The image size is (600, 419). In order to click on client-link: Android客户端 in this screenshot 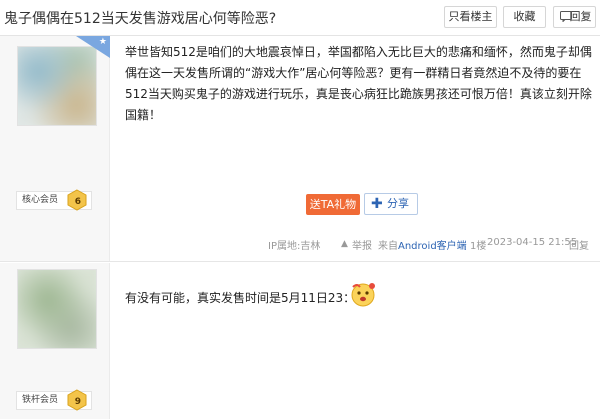, I will do `click(432, 246)`.